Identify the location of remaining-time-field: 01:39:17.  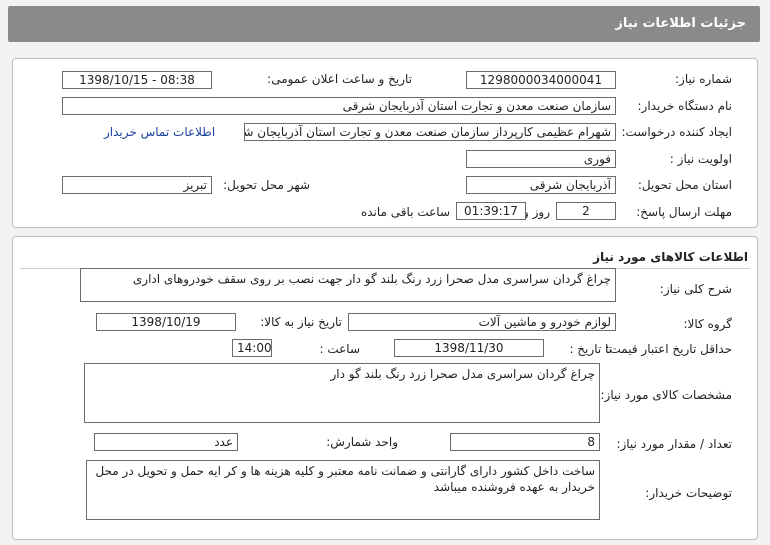
(491, 211).